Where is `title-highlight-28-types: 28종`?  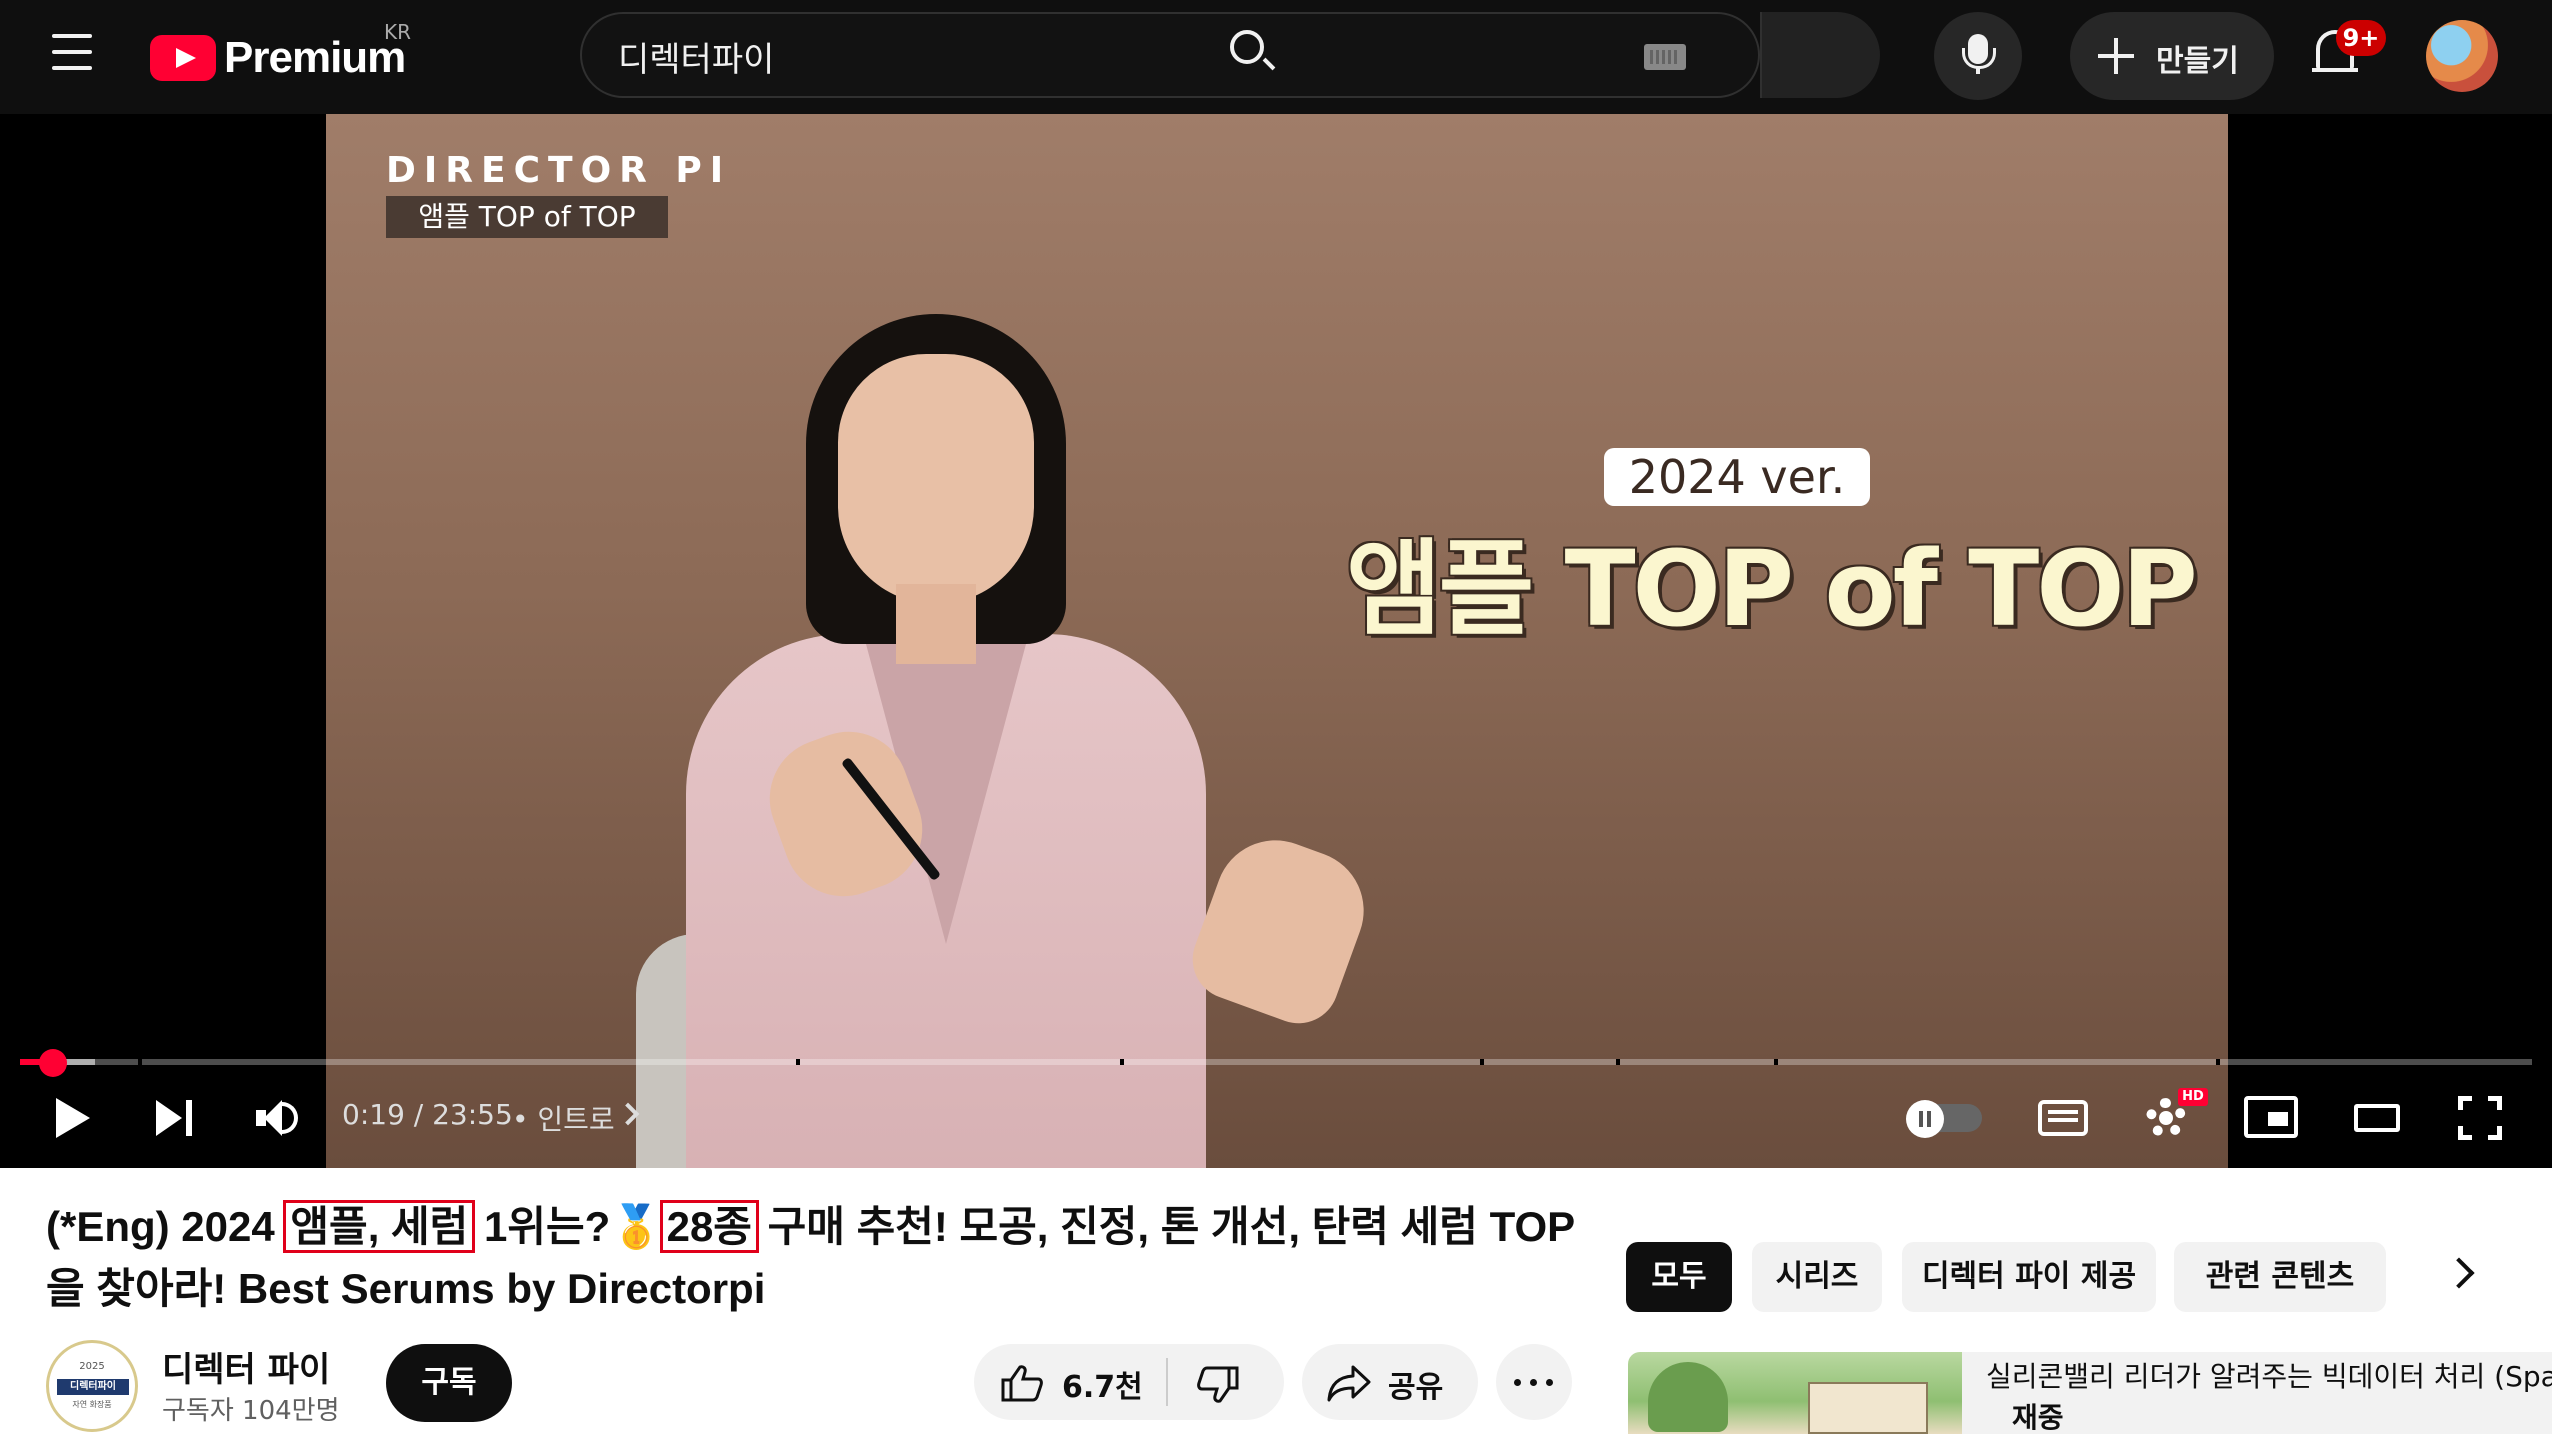 title-highlight-28-types: 28종 is located at coordinates (709, 1226).